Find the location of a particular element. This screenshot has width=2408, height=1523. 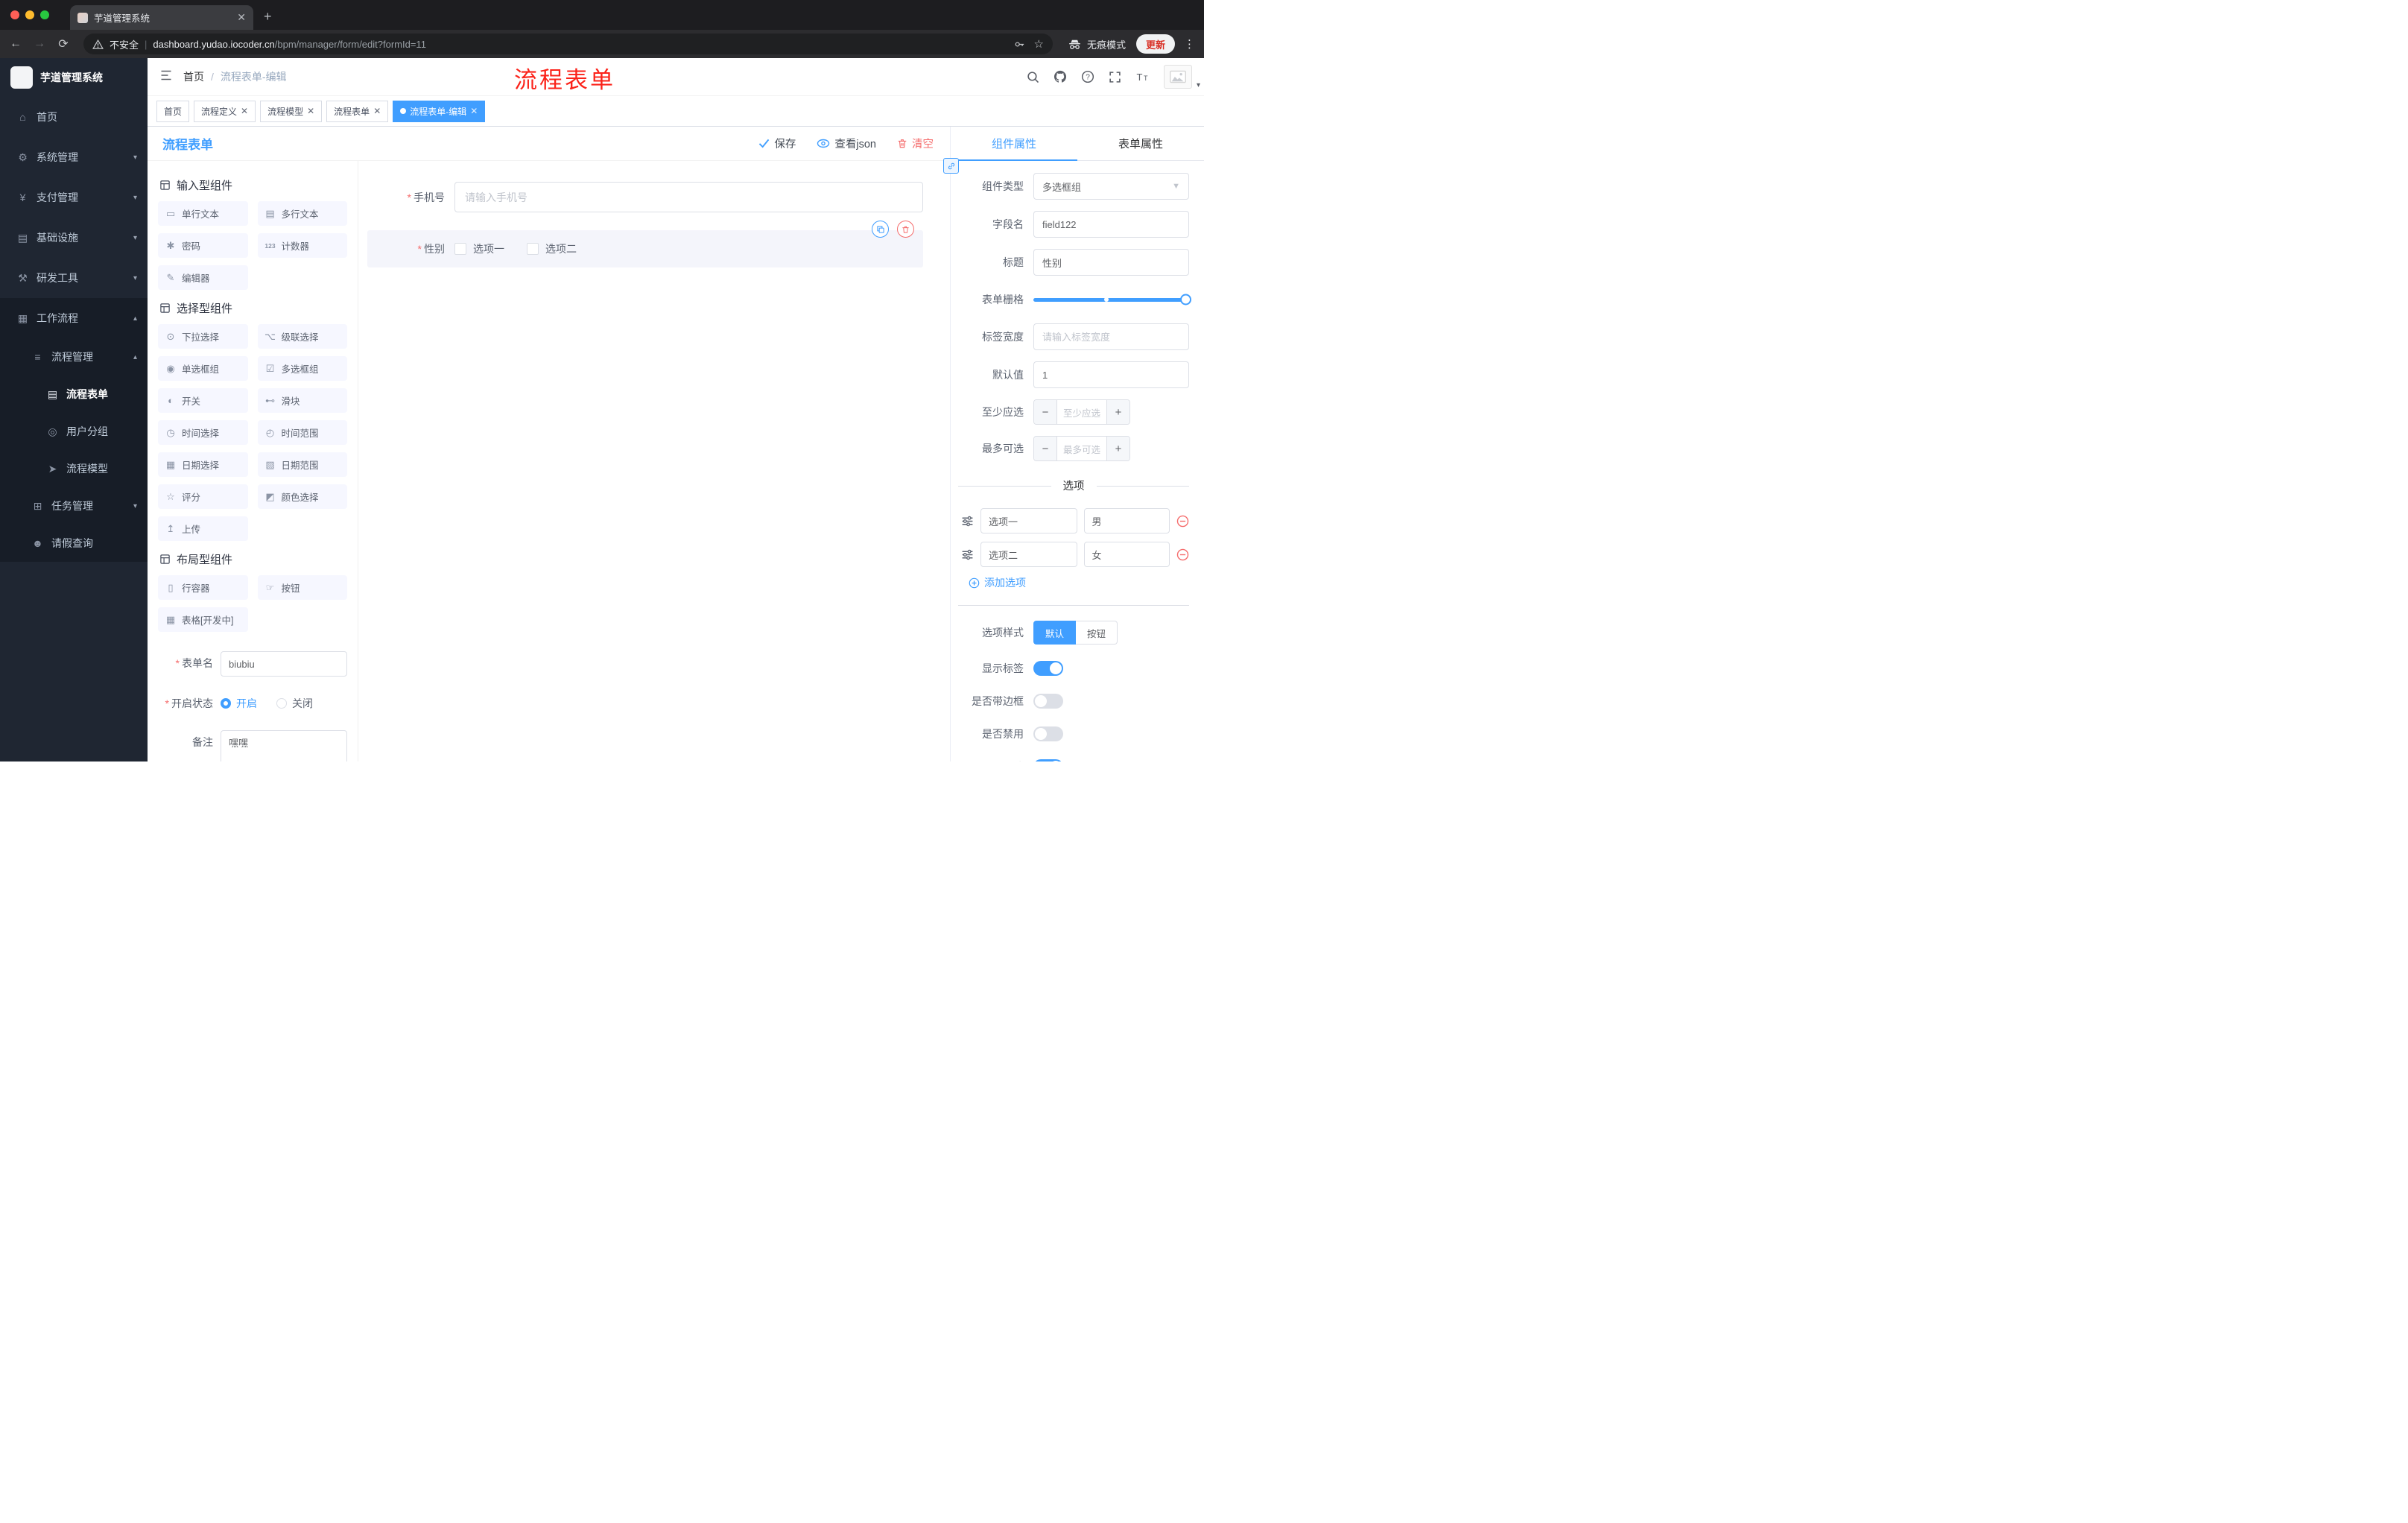

border-switch is located at coordinates (1048, 701).